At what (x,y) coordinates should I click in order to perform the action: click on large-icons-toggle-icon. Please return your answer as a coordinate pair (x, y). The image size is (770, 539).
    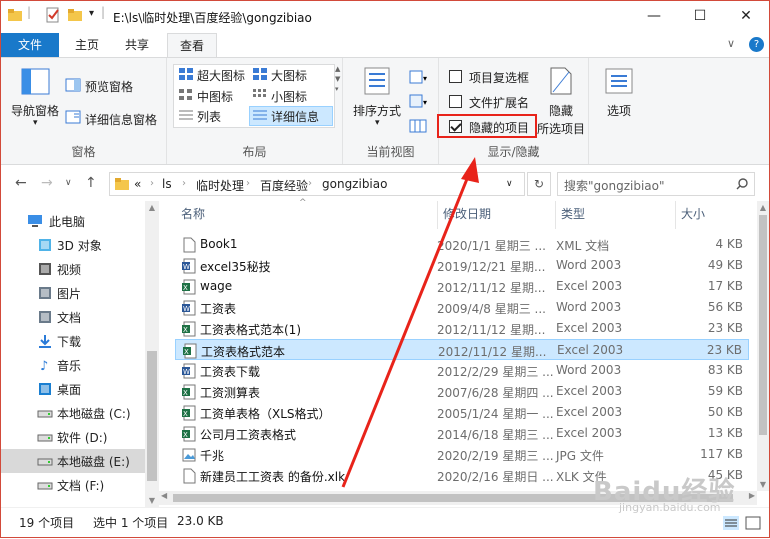
    Looking at the image, I should click on (753, 523).